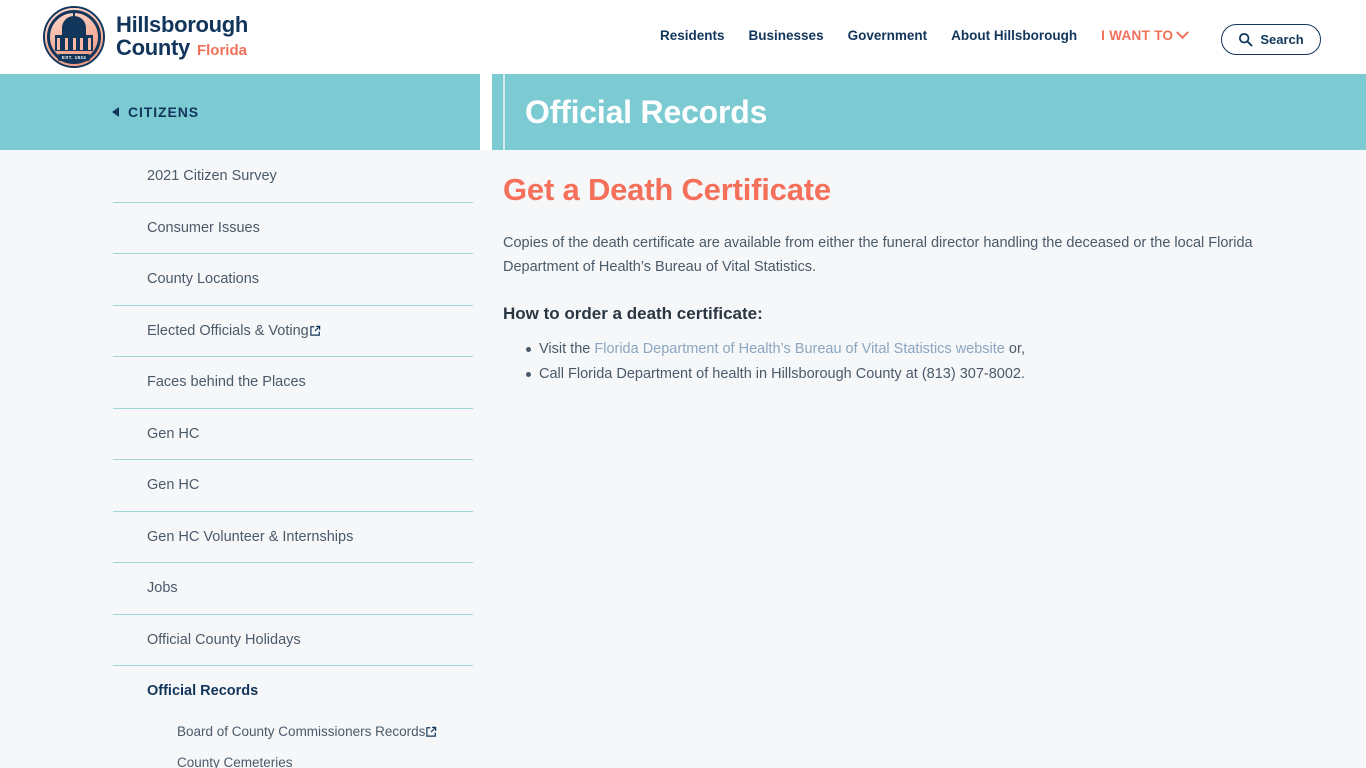 The width and height of the screenshot is (1366, 768). What do you see at coordinates (212, 176) in the screenshot?
I see `sidebar-item-label: 2021 Citizen Survey` at bounding box center [212, 176].